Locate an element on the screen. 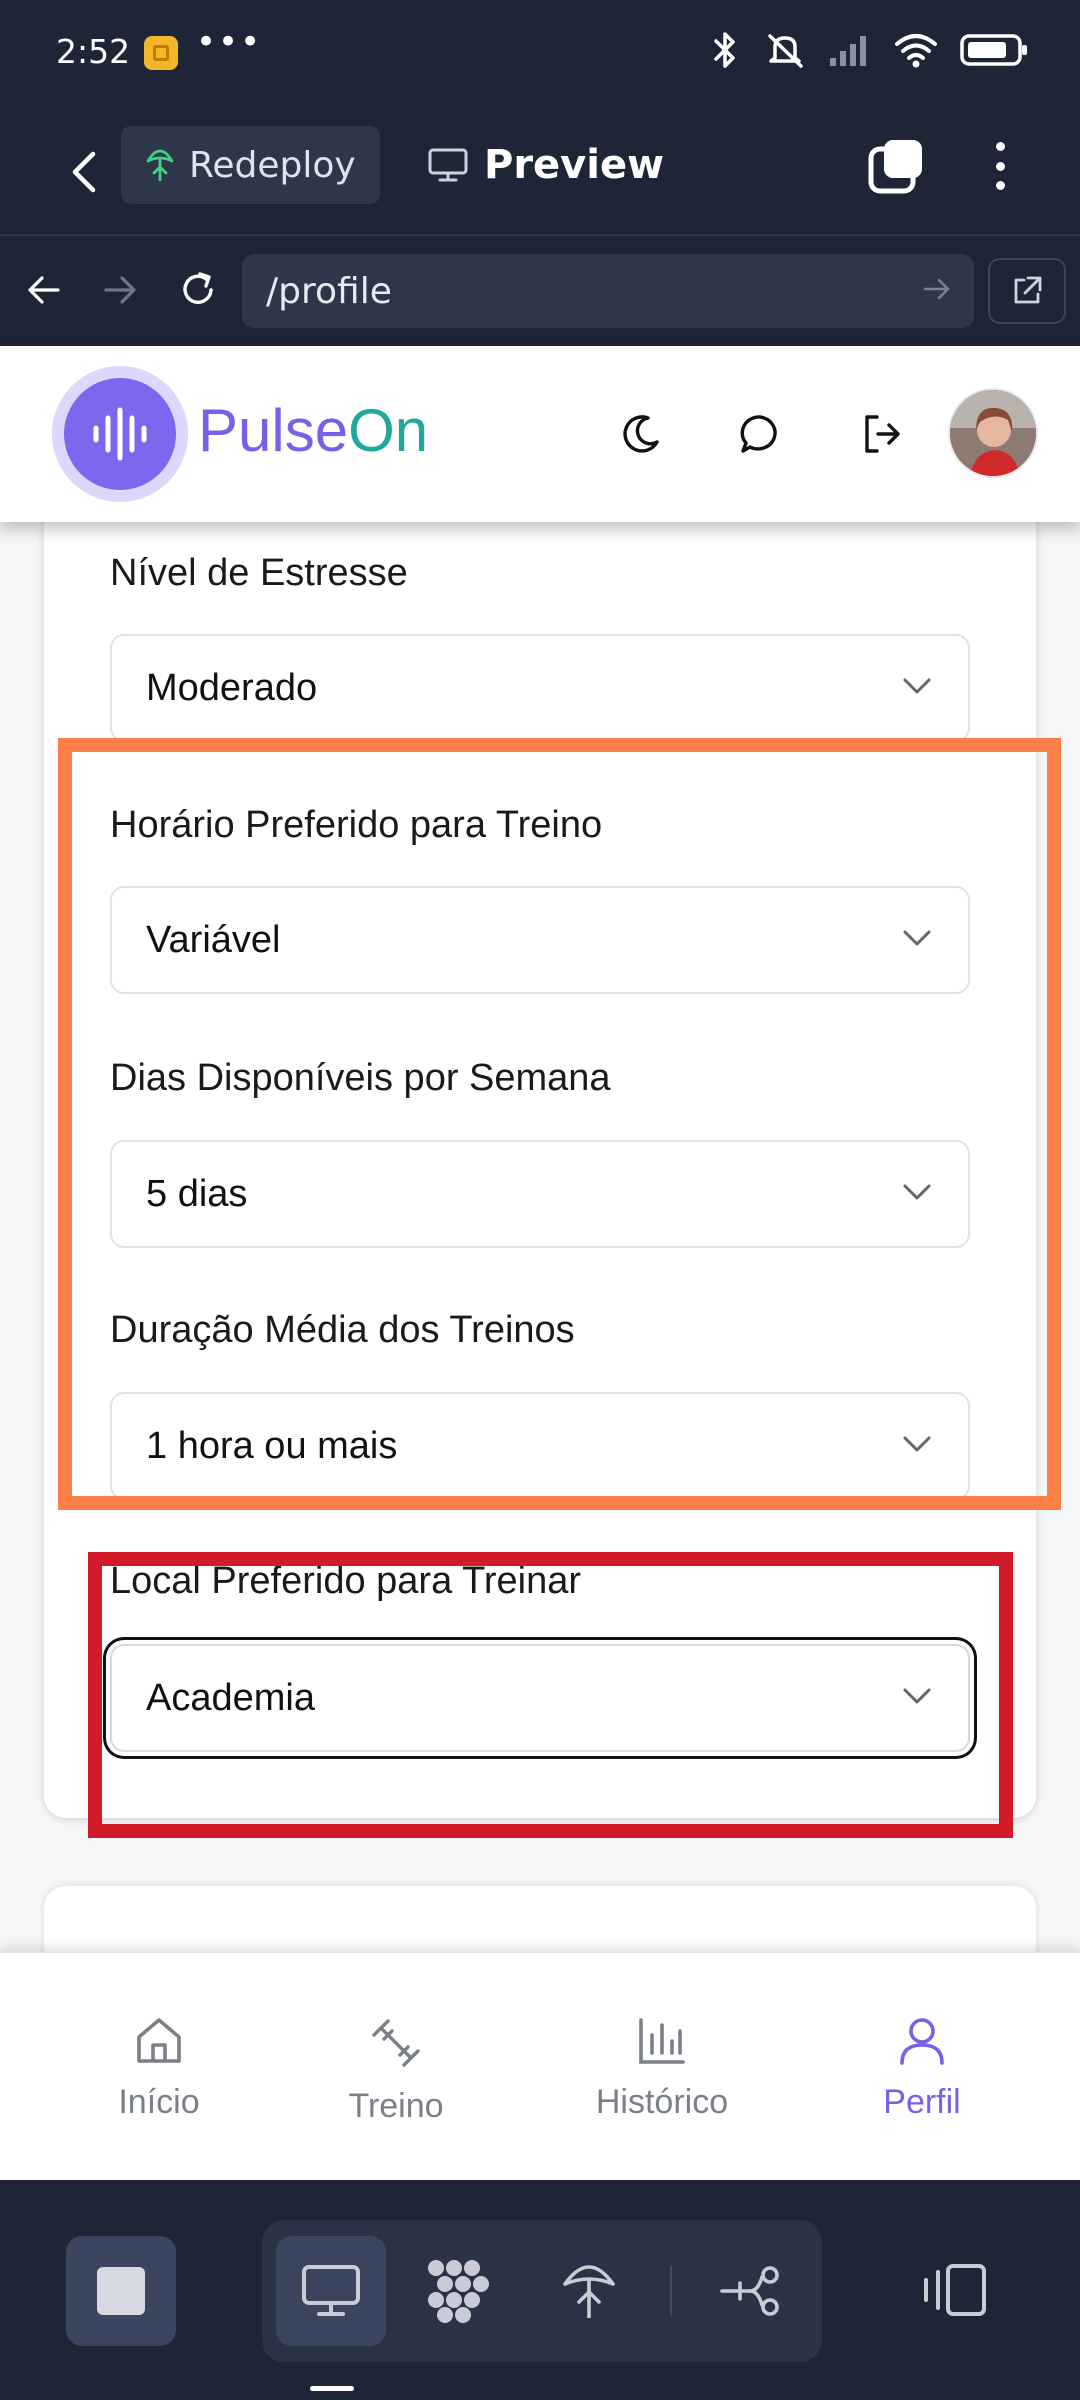  nav-label-treino: Treino is located at coordinates (396, 2106).